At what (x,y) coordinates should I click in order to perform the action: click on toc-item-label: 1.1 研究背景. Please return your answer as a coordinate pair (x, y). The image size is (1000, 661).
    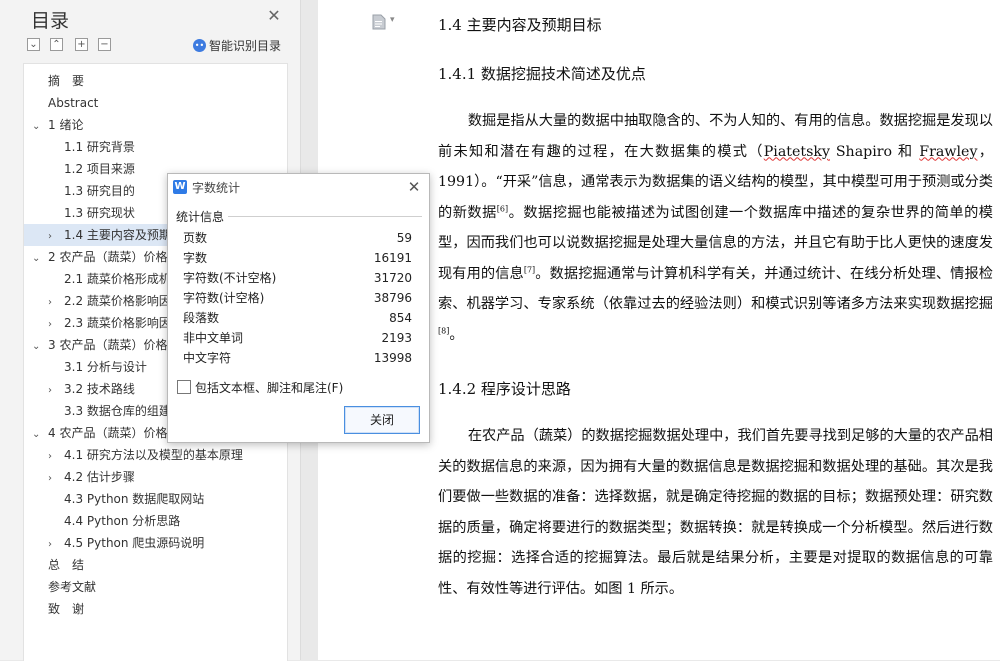
    Looking at the image, I should click on (99, 147).